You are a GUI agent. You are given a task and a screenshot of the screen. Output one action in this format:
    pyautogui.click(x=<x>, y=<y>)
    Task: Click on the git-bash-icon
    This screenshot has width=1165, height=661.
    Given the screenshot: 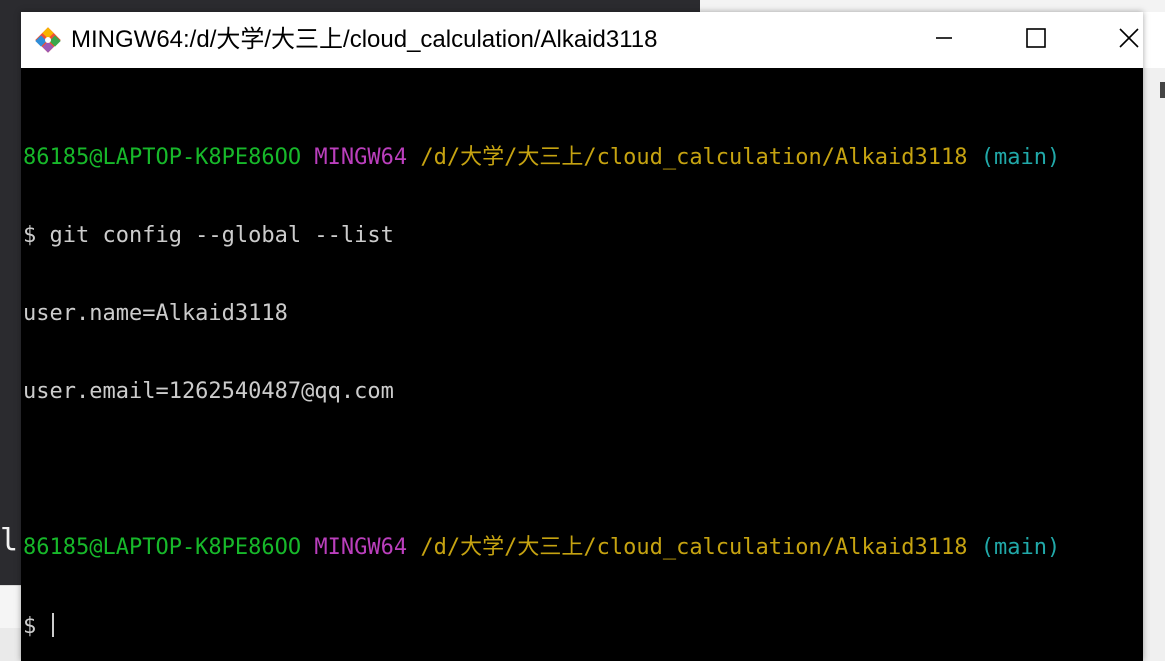 What is the action you would take?
    pyautogui.click(x=48, y=40)
    